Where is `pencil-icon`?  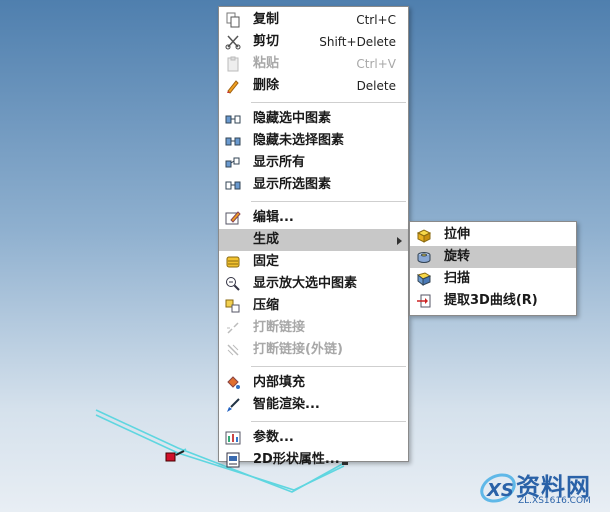
pencil-icon is located at coordinates (233, 86).